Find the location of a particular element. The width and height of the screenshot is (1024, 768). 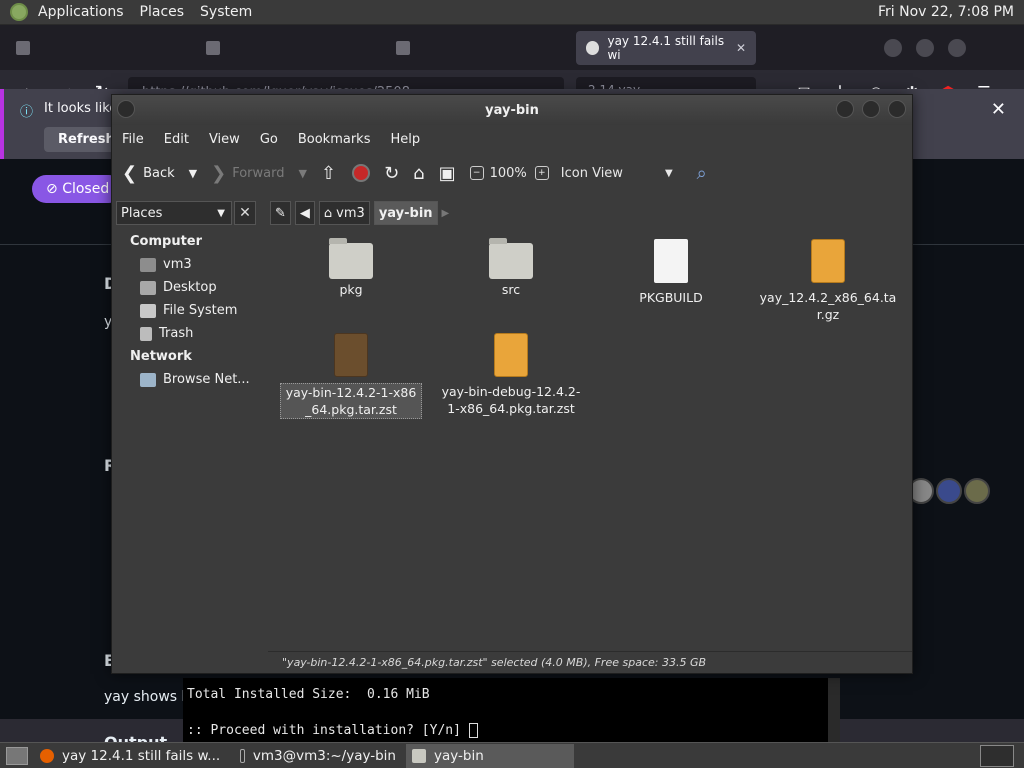

back-history-dropdown-icon: ▼ is located at coordinates (193, 173).